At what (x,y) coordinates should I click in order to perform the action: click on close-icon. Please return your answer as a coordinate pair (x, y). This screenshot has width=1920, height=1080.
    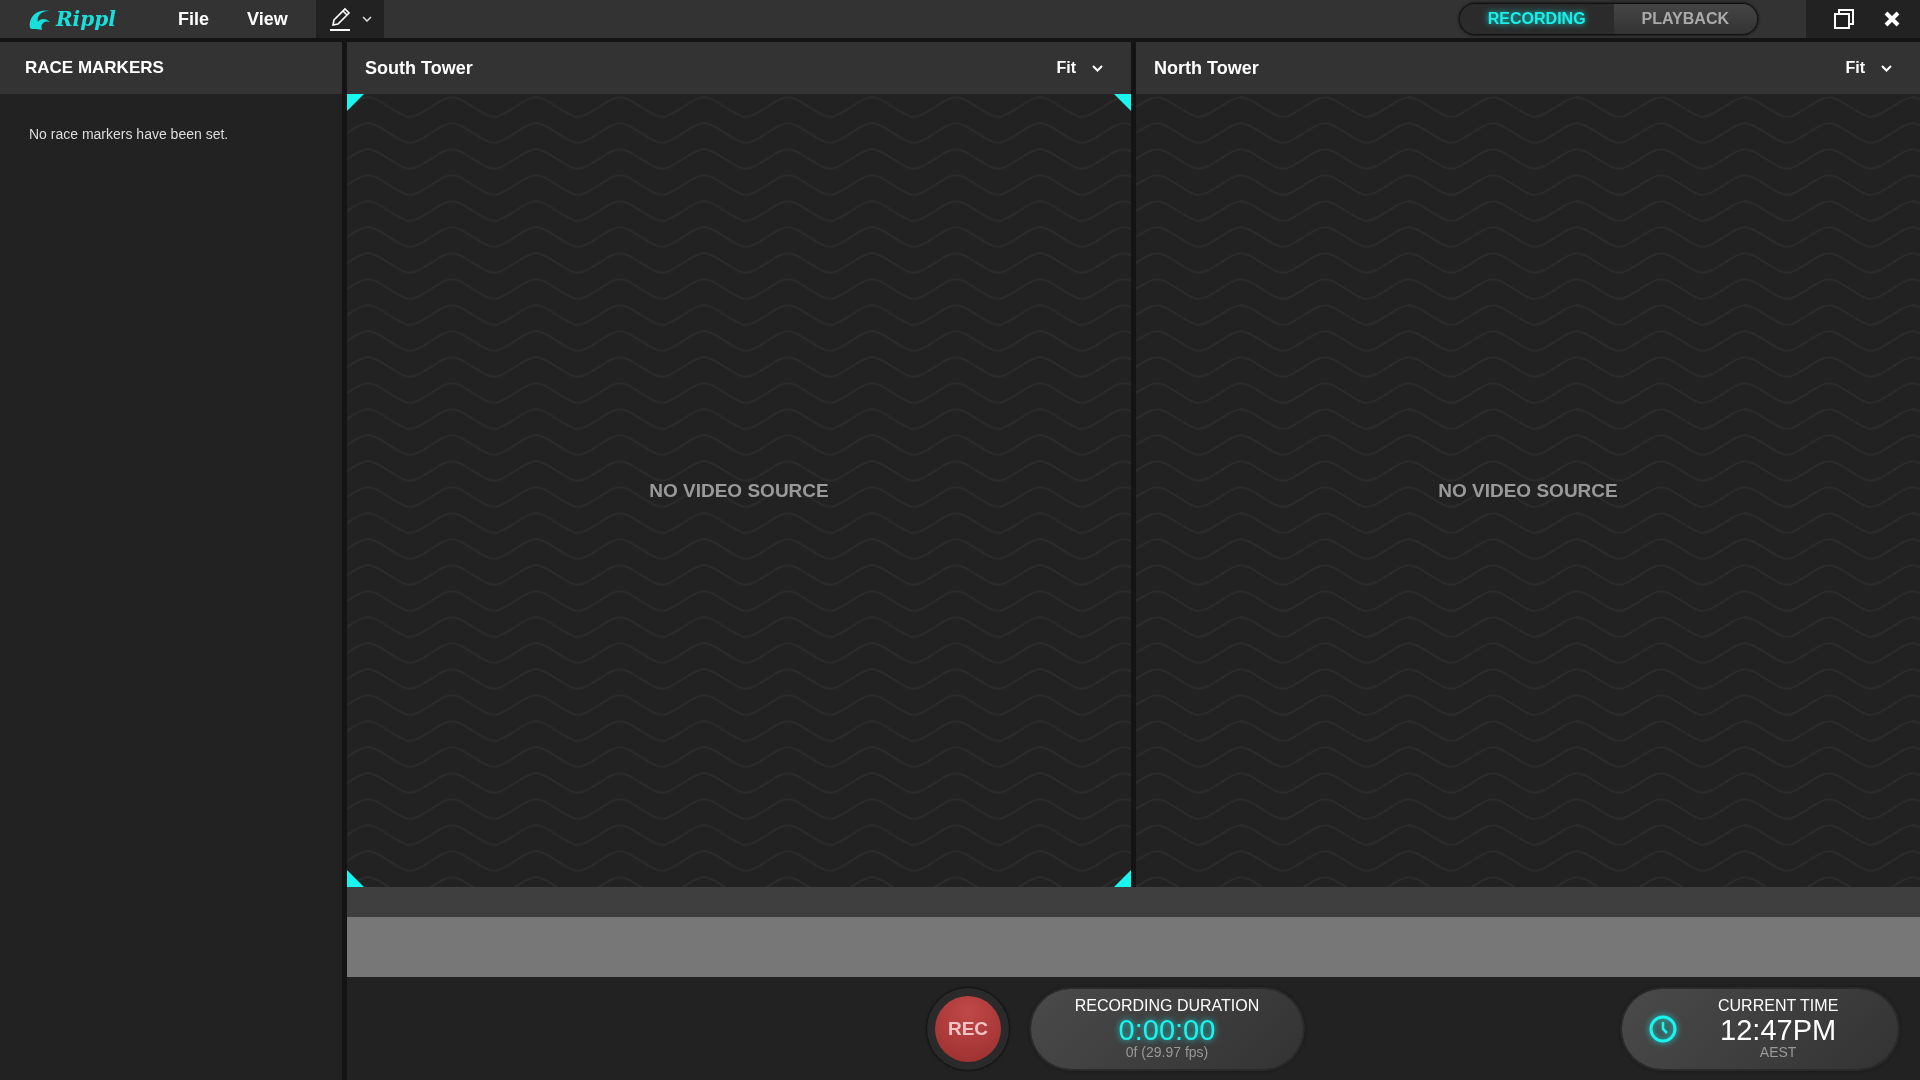
    Looking at the image, I should click on (1892, 19).